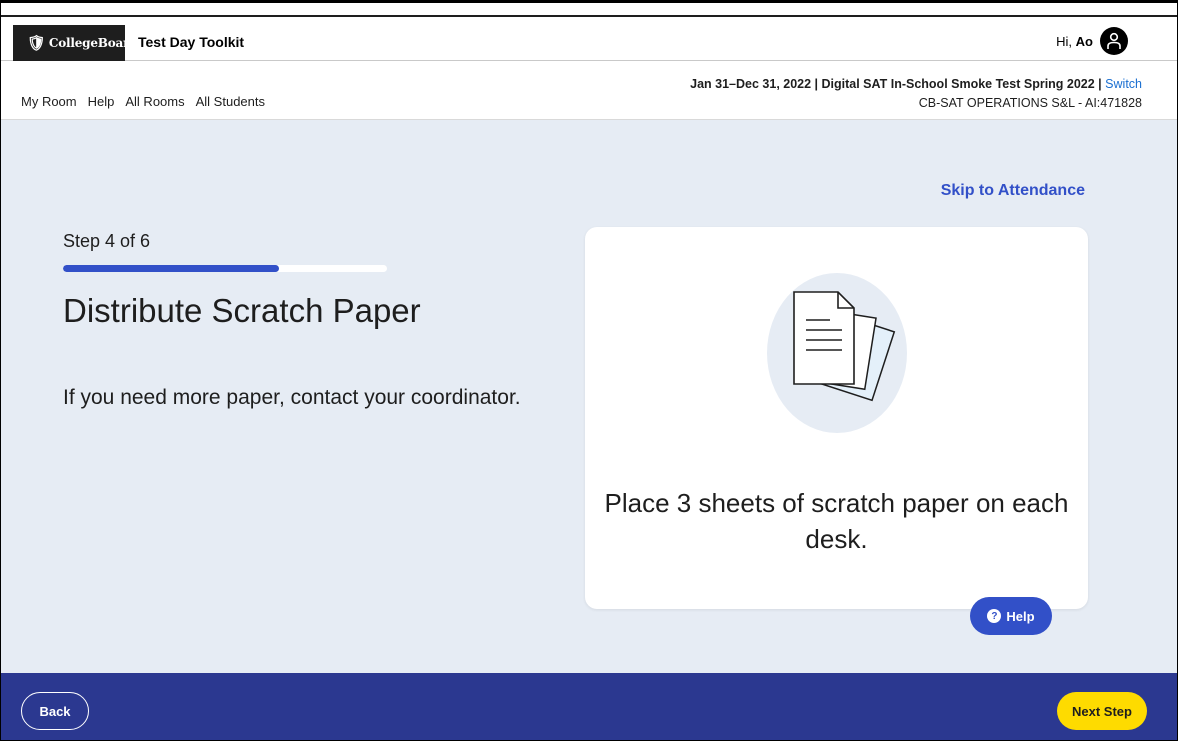 The width and height of the screenshot is (1178, 741). I want to click on nav-help: Help, so click(101, 101).